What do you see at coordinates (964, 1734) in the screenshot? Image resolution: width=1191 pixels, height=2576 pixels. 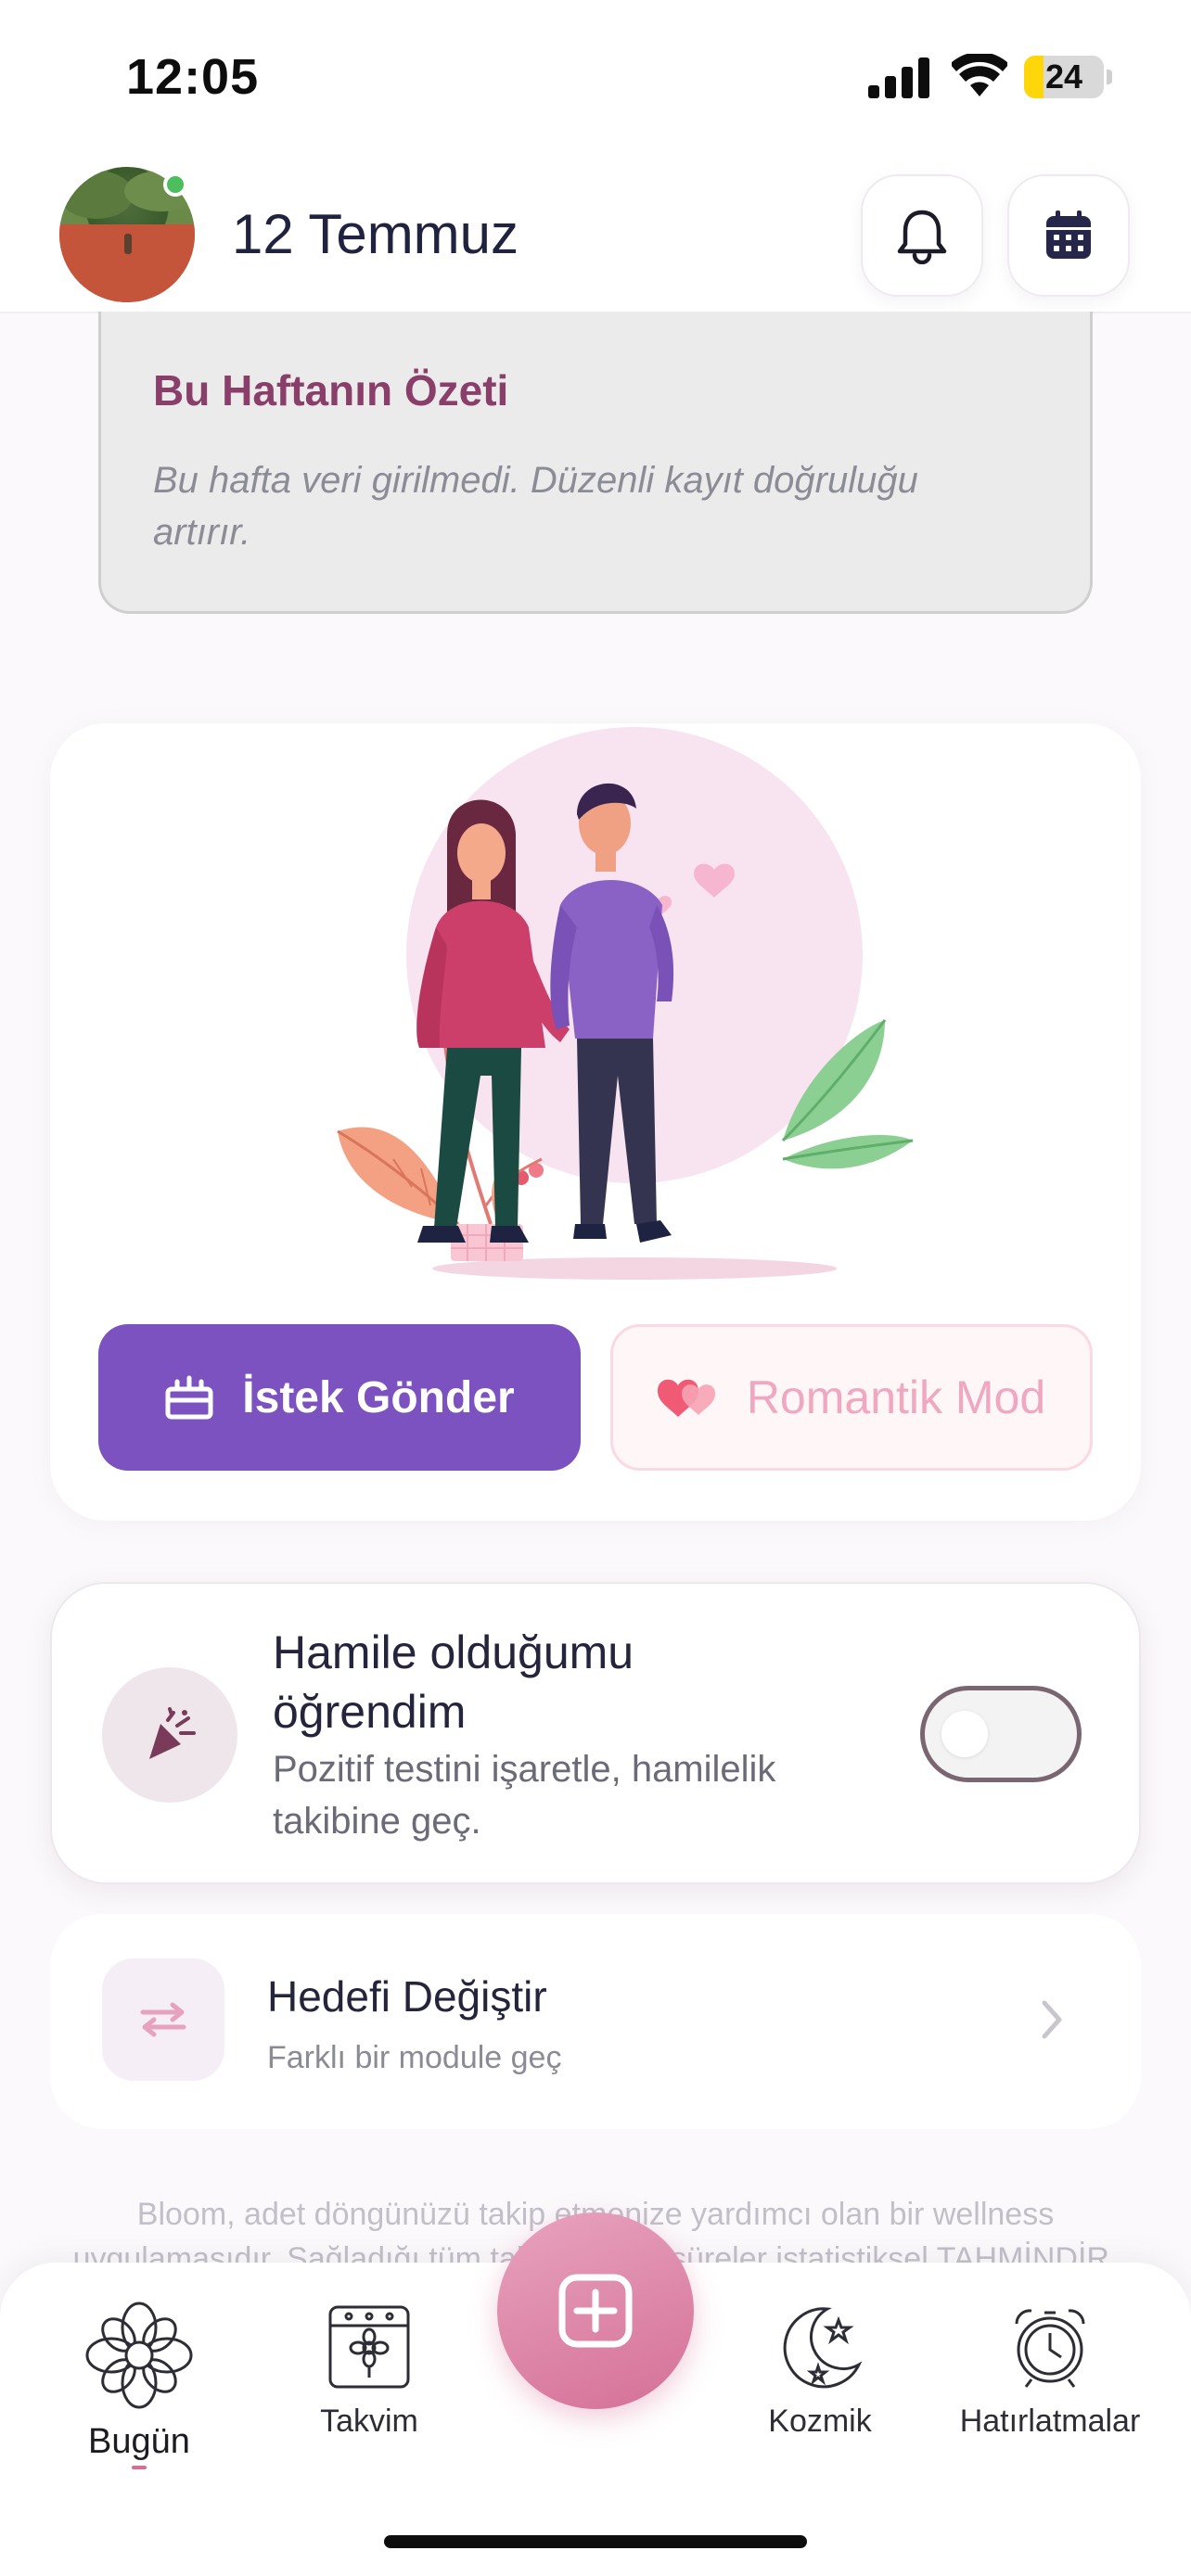 I see `toggle-knob` at bounding box center [964, 1734].